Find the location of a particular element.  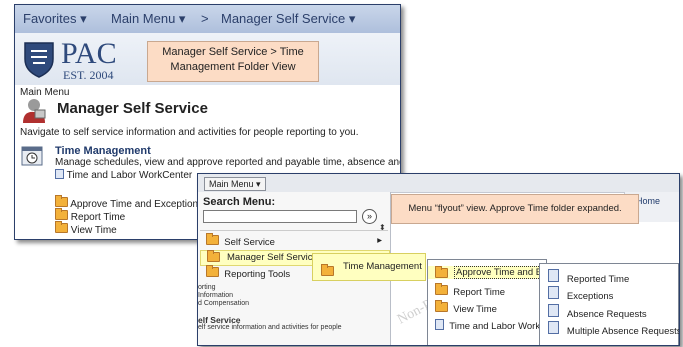

manager-icon is located at coordinates (34, 111).